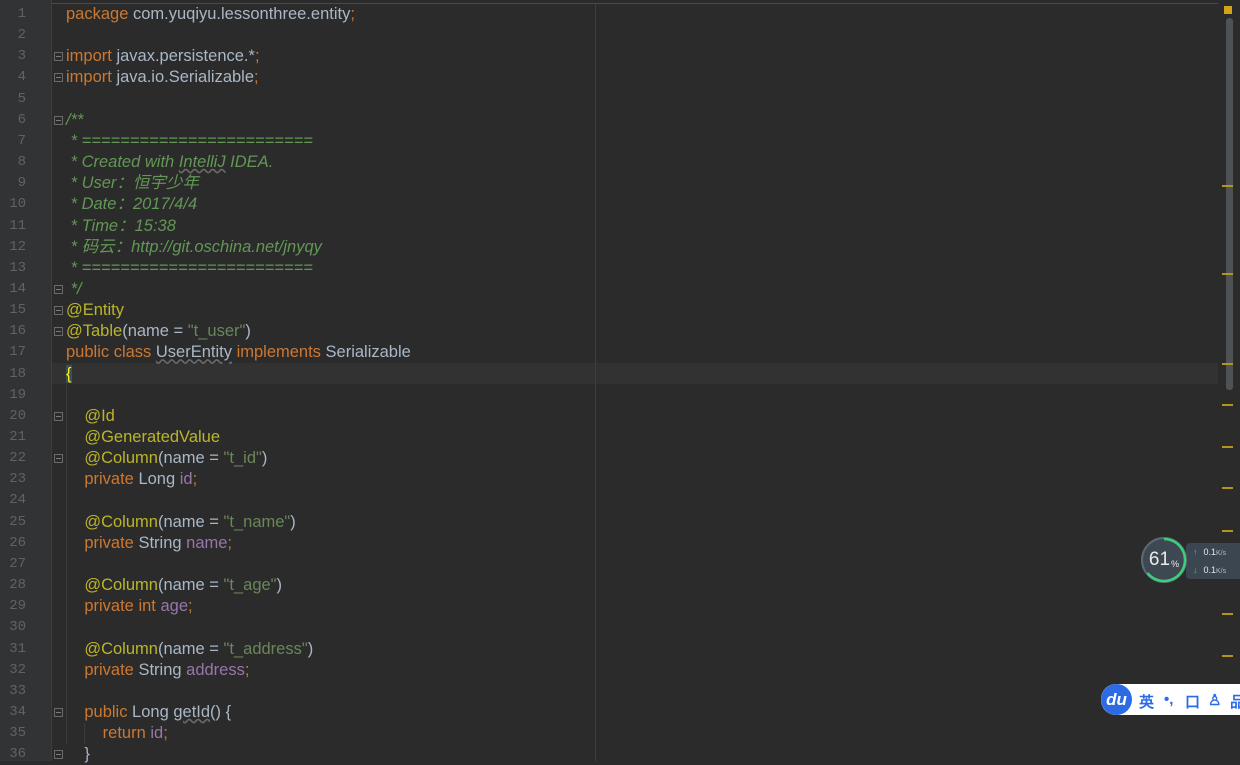 This screenshot has width=1240, height=765. Describe the element at coordinates (17, 310) in the screenshot. I see `line-number: 15` at that location.